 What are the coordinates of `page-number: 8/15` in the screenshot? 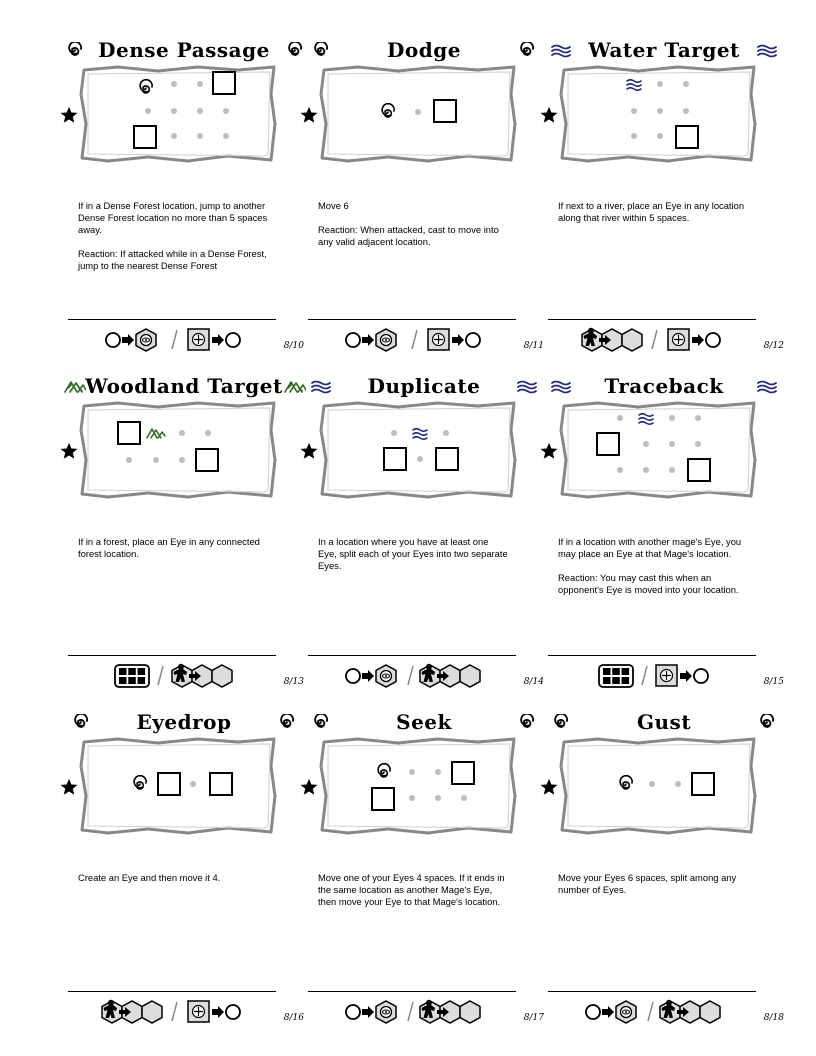 It's located at (773, 682).